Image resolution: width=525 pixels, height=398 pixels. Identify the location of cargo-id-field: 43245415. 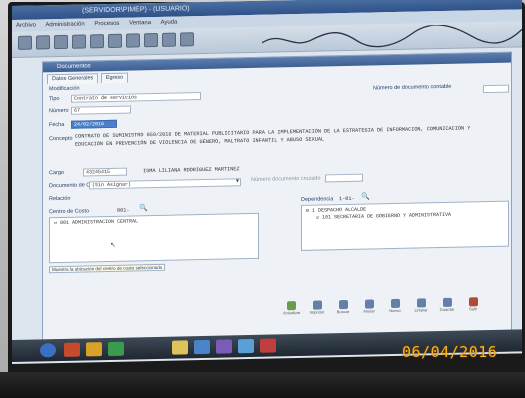
(105, 172).